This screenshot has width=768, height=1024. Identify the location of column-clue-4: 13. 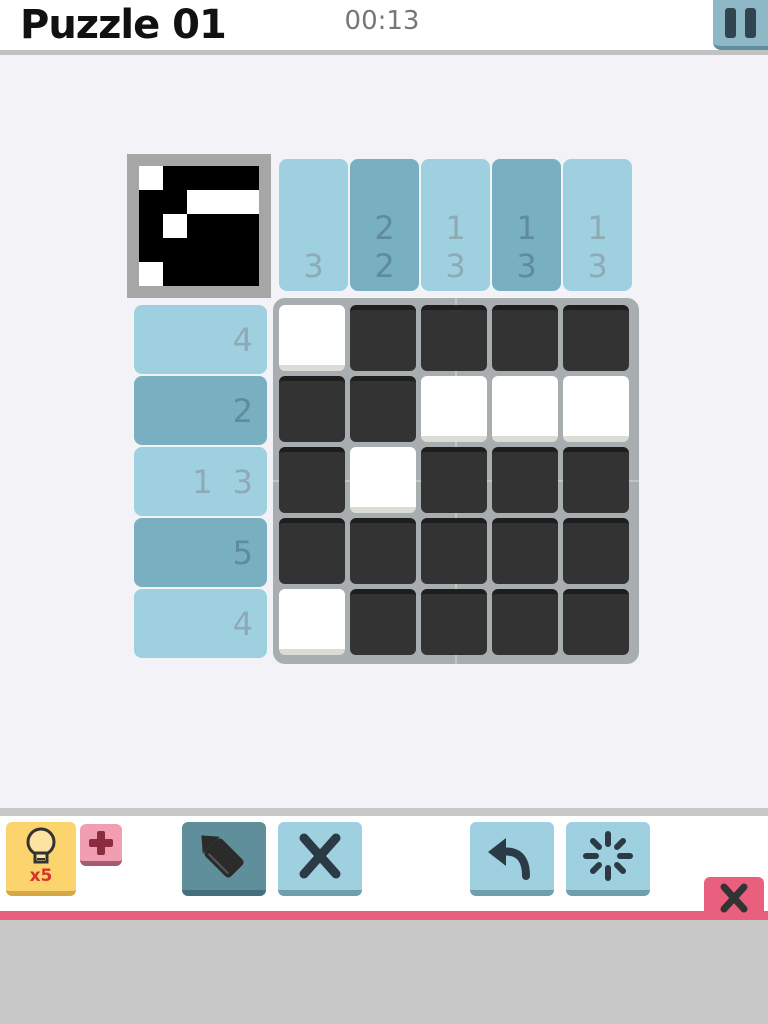
(526, 225).